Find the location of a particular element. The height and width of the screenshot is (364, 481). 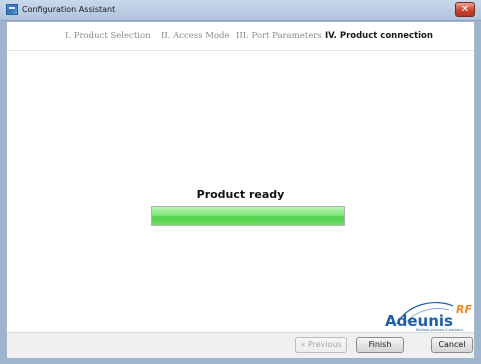

status-label: Product ready is located at coordinates (240, 194).